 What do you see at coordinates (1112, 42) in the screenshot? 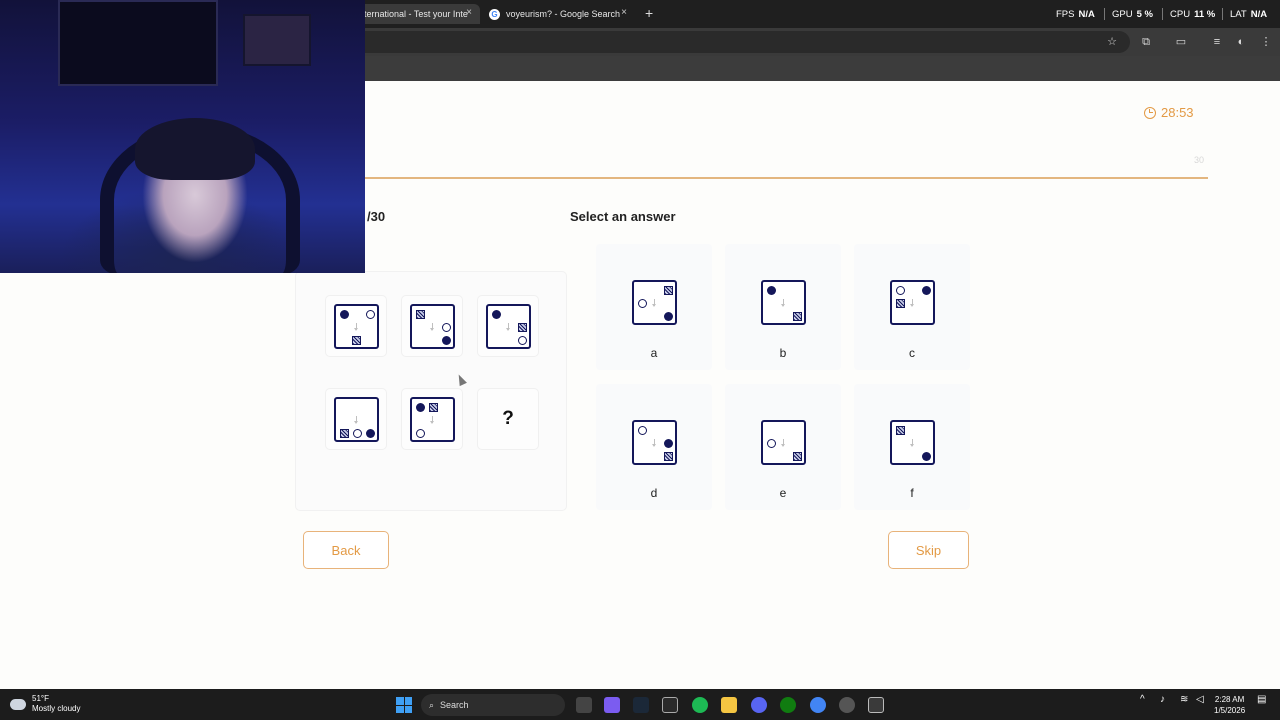
I see `bookmark-star-icon: ☆` at bounding box center [1112, 42].